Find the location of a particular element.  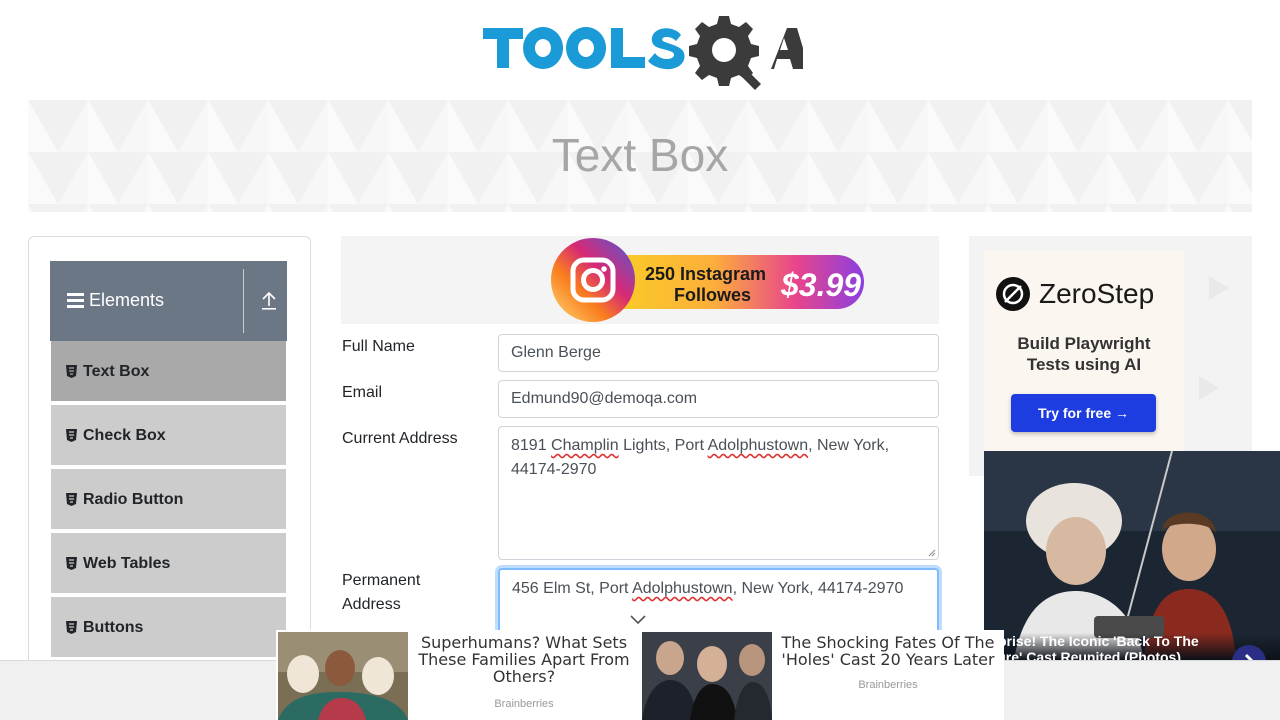

instagram-ad-graphic: 250 Instagram Followes $3.99 is located at coordinates (707, 280).